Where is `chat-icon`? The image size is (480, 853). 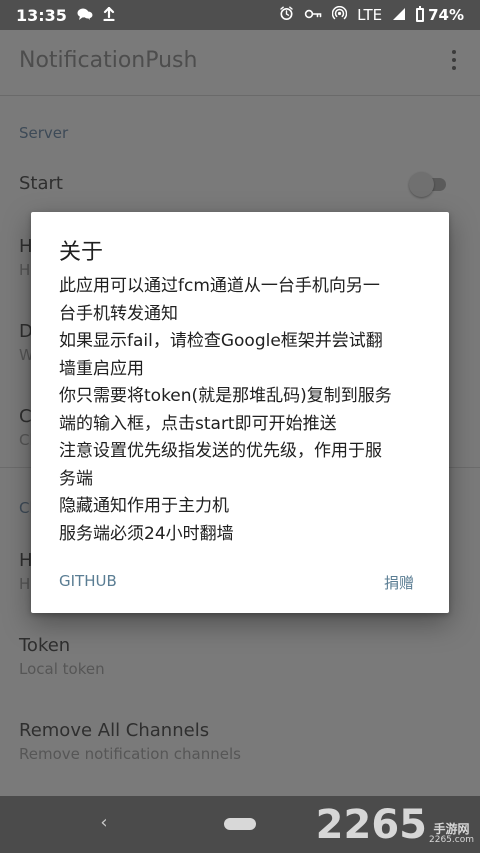 chat-icon is located at coordinates (85, 15).